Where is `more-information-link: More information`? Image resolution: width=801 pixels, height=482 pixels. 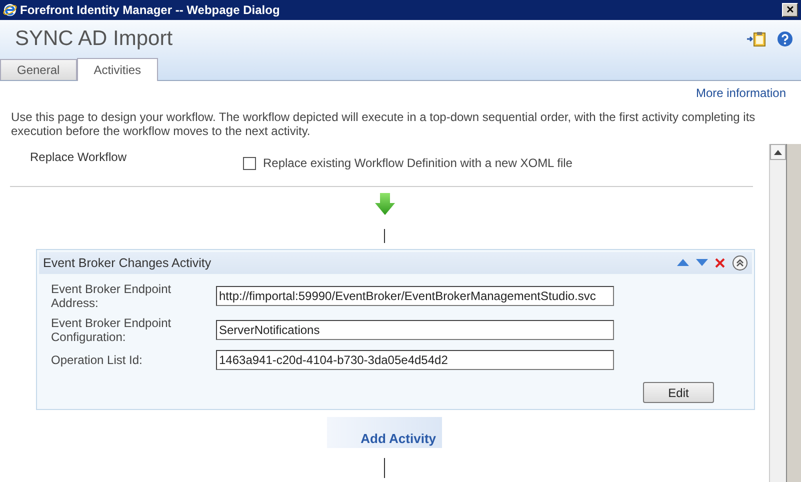
more-information-link: More information is located at coordinates (741, 93).